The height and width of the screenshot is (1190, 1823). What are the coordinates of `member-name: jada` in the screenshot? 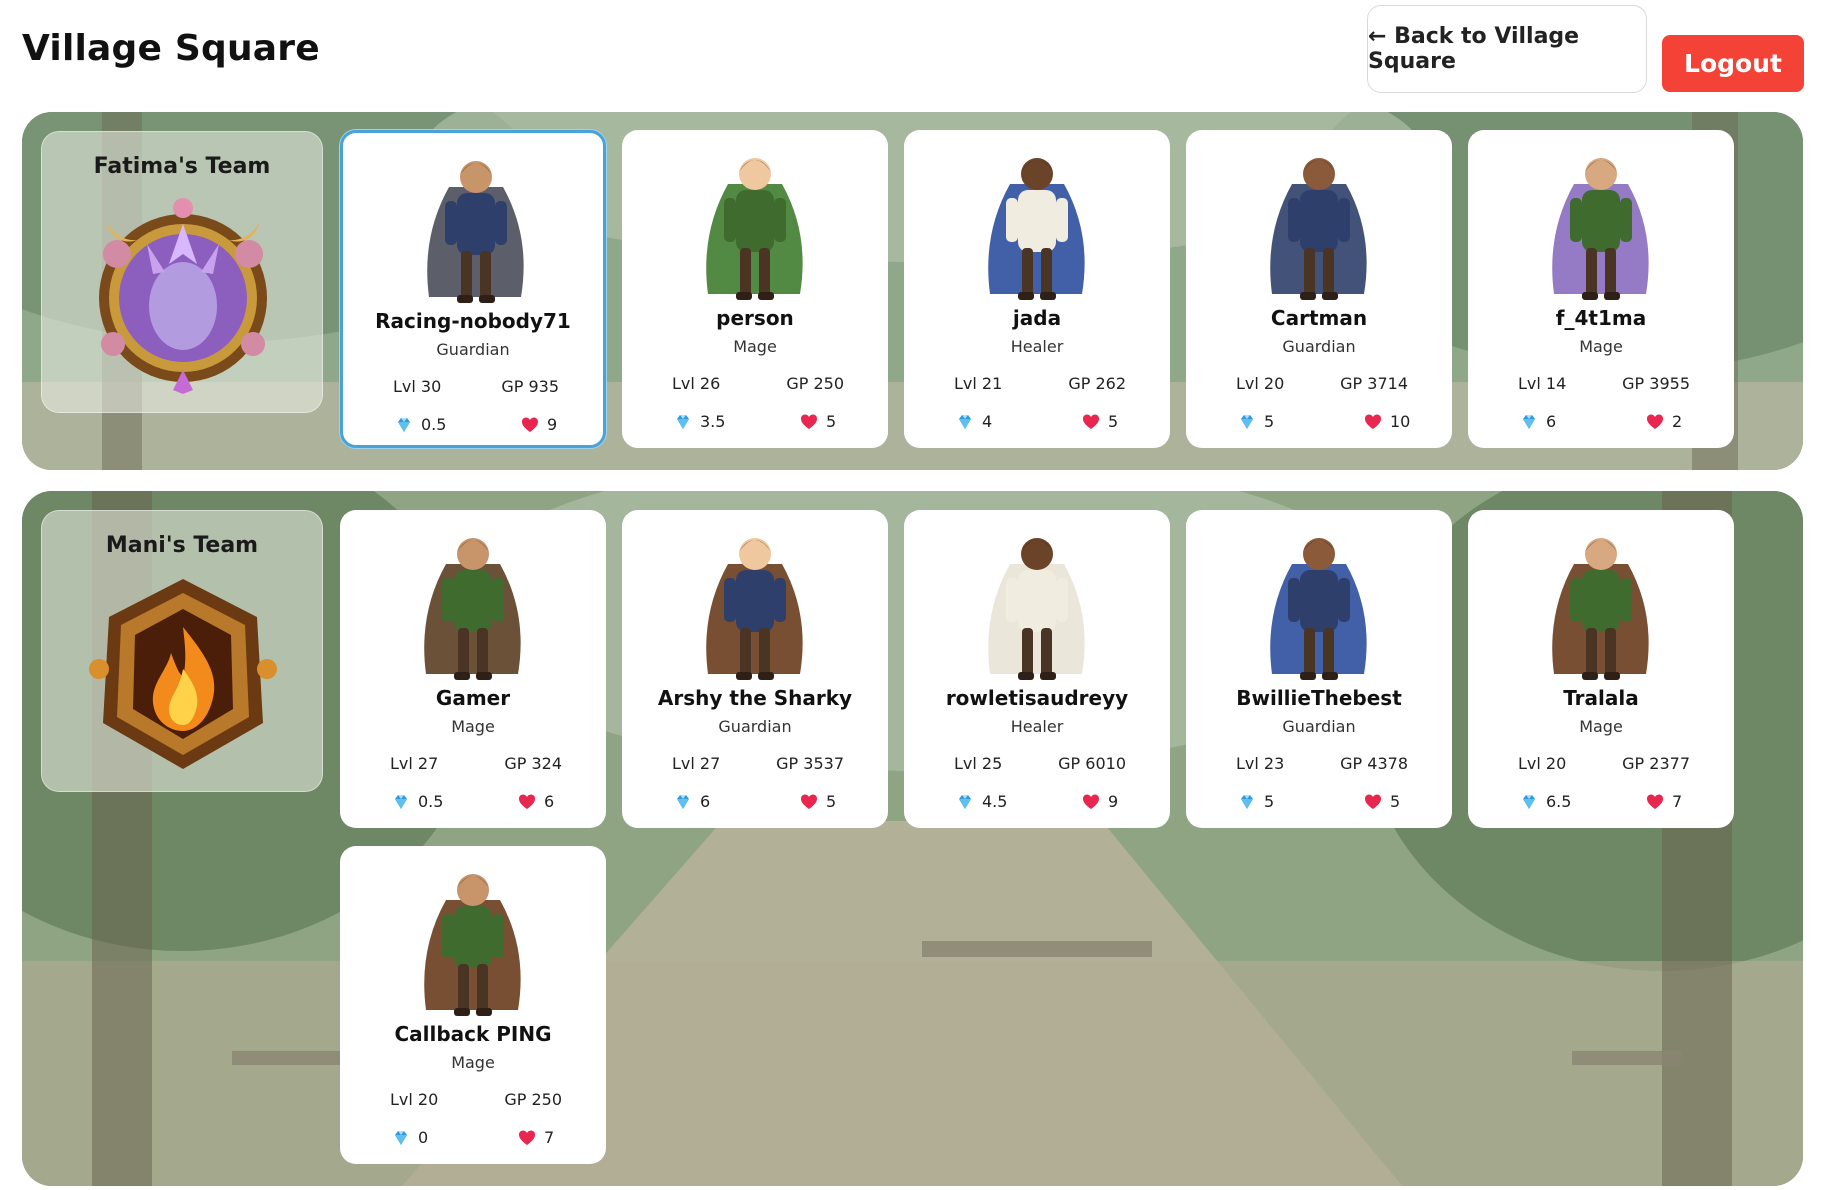 It's located at (1037, 318).